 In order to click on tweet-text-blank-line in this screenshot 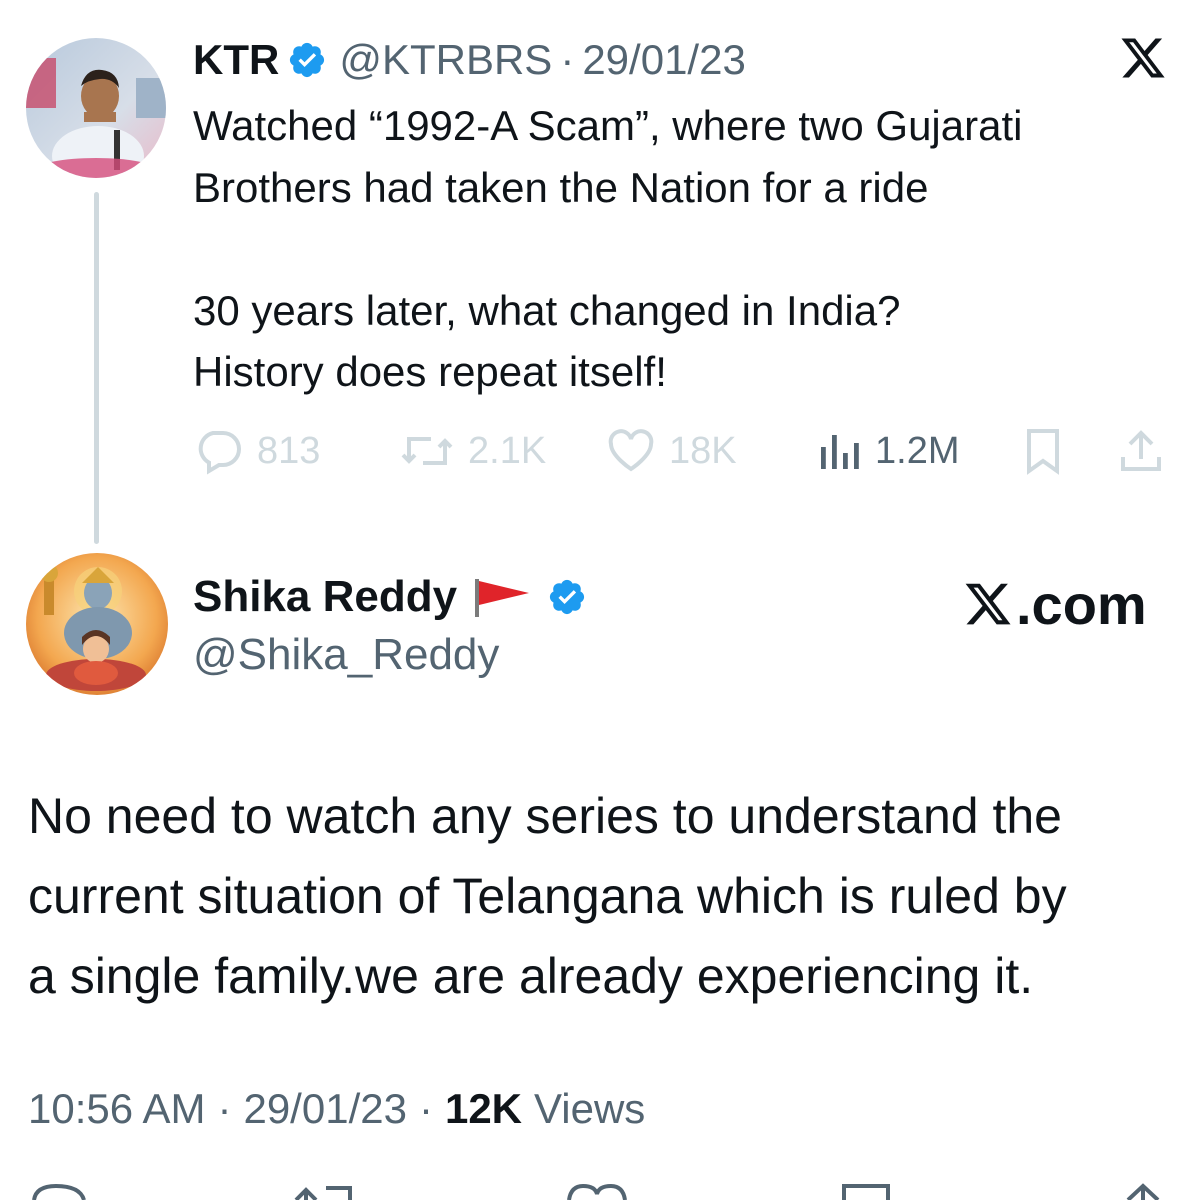, I will do `click(688, 249)`.